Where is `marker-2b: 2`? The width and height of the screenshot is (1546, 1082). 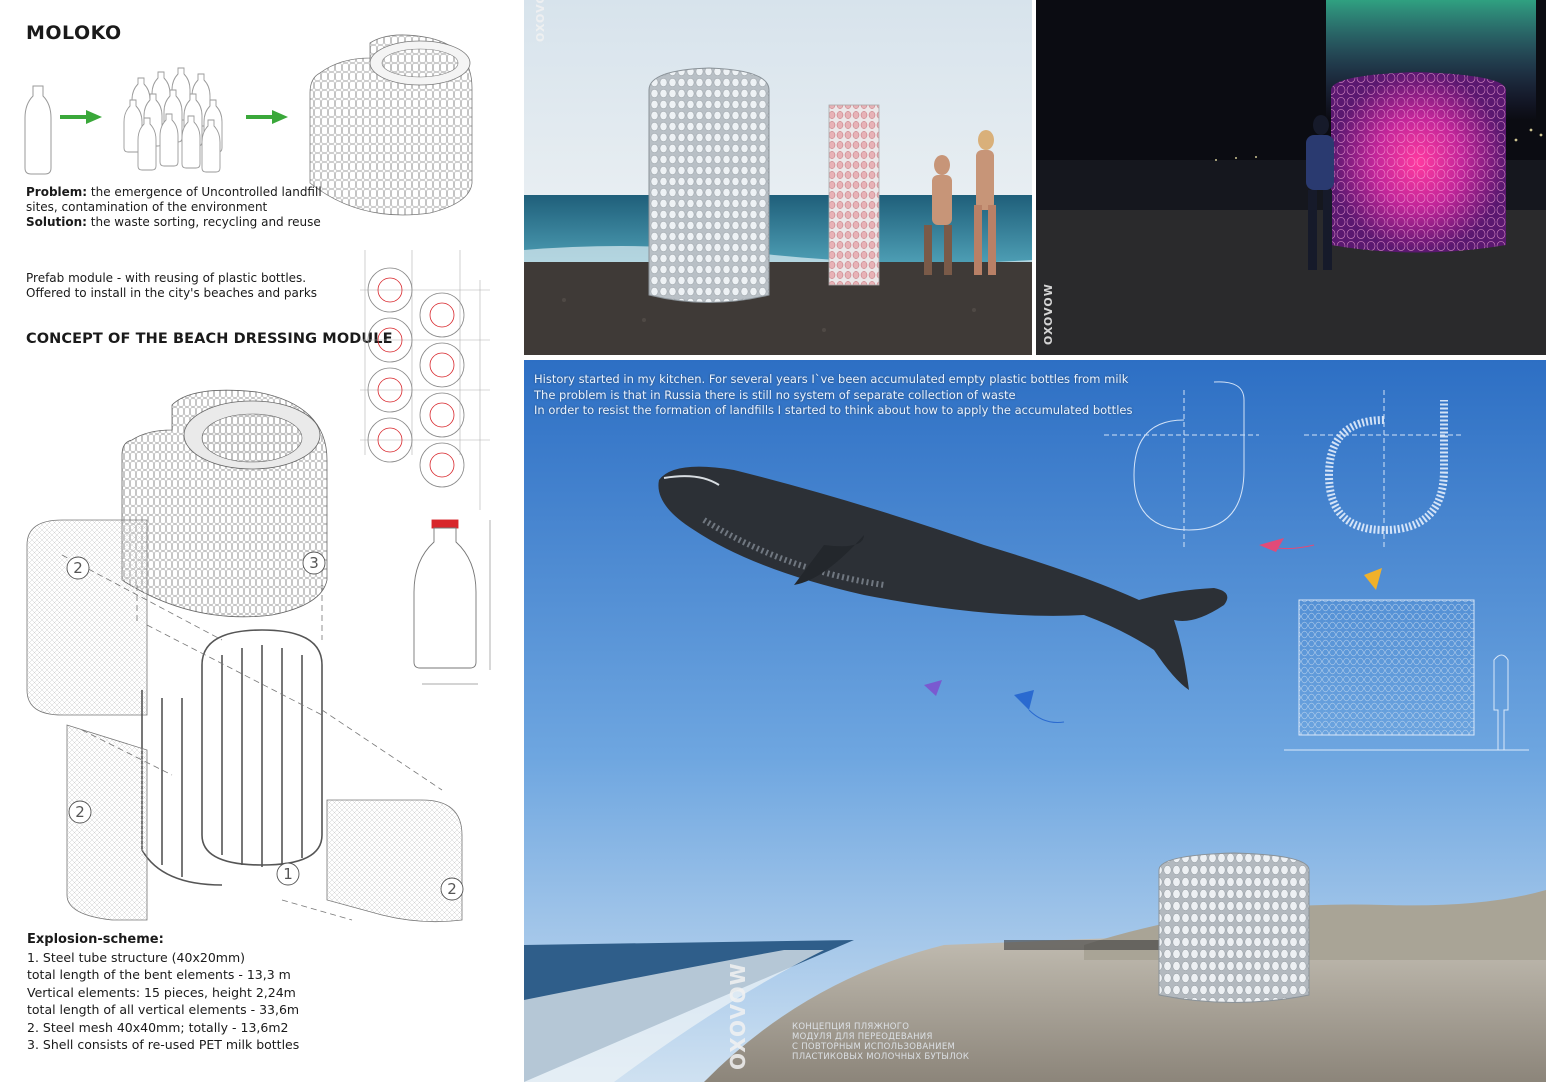
marker-2b: 2 is located at coordinates (80, 812).